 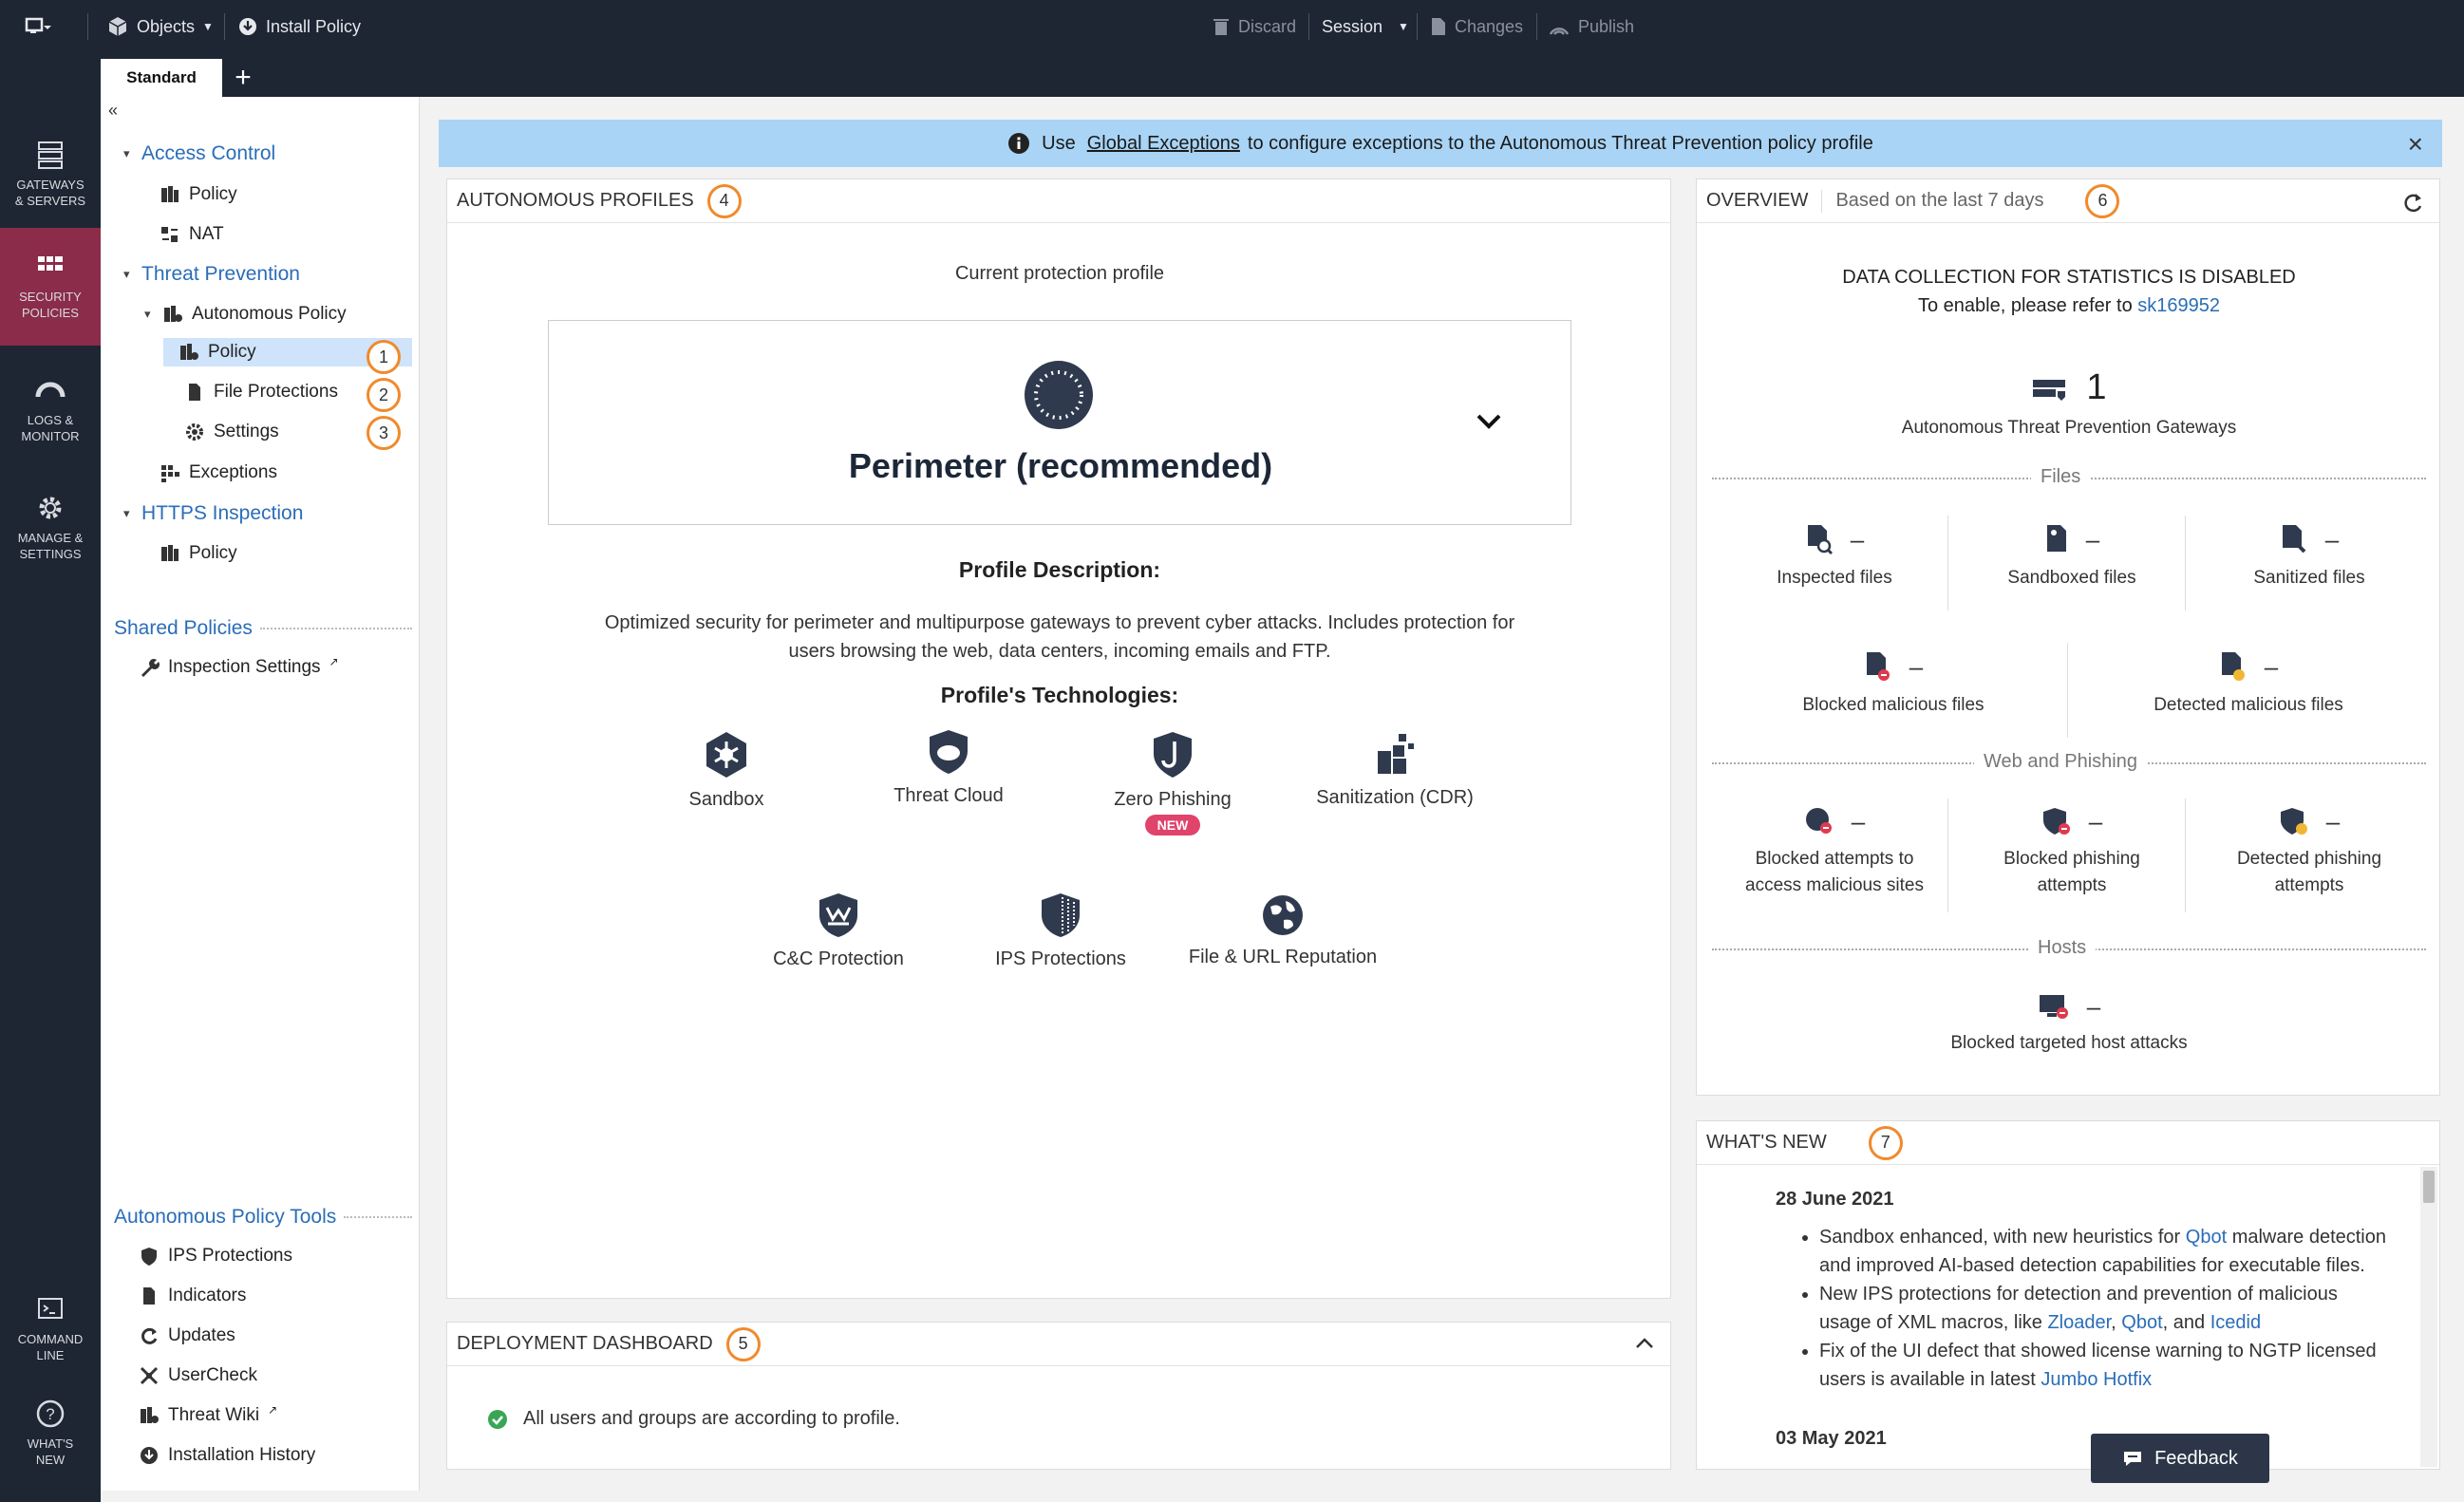 I want to click on tree-exceptions: Exceptions, so click(x=219, y=473).